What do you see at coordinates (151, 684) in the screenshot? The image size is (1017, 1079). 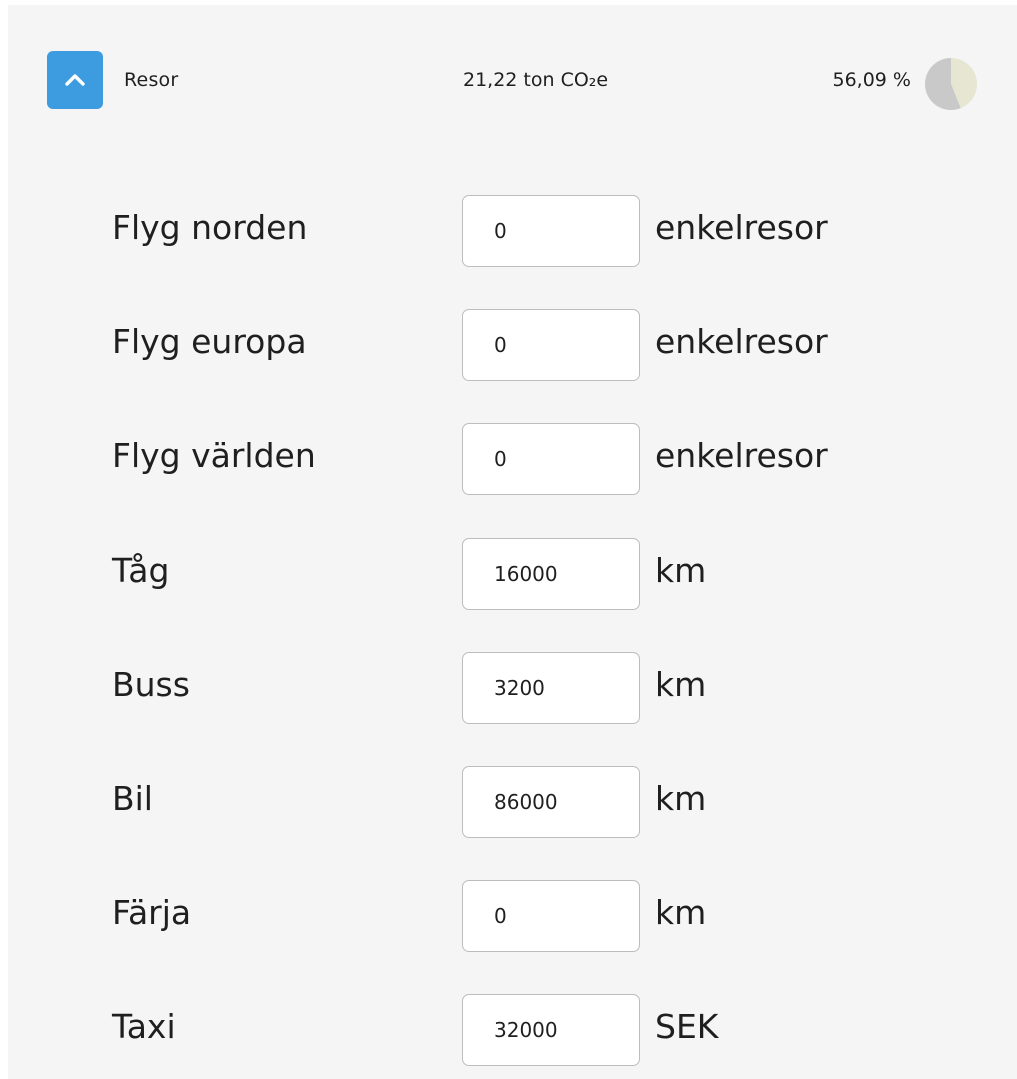 I see `row-label: Buss` at bounding box center [151, 684].